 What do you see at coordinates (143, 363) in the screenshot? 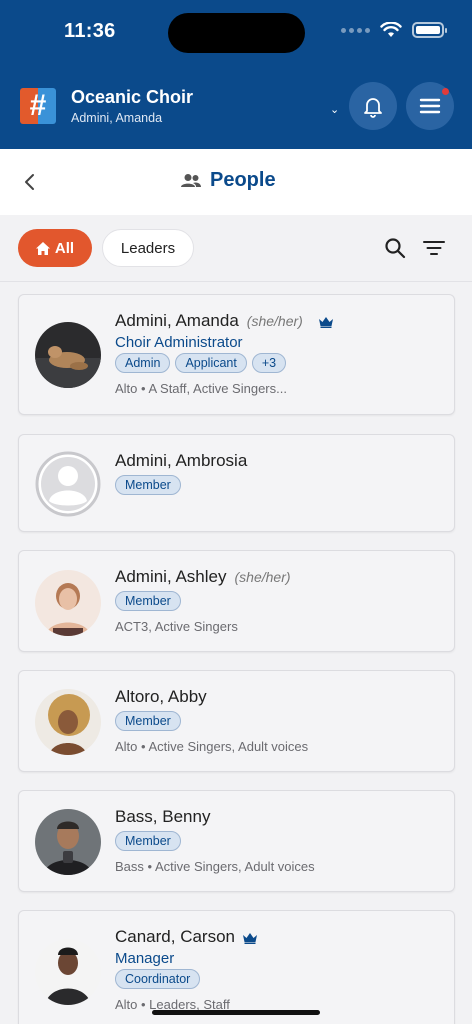
I see `tag-badge: Admin` at bounding box center [143, 363].